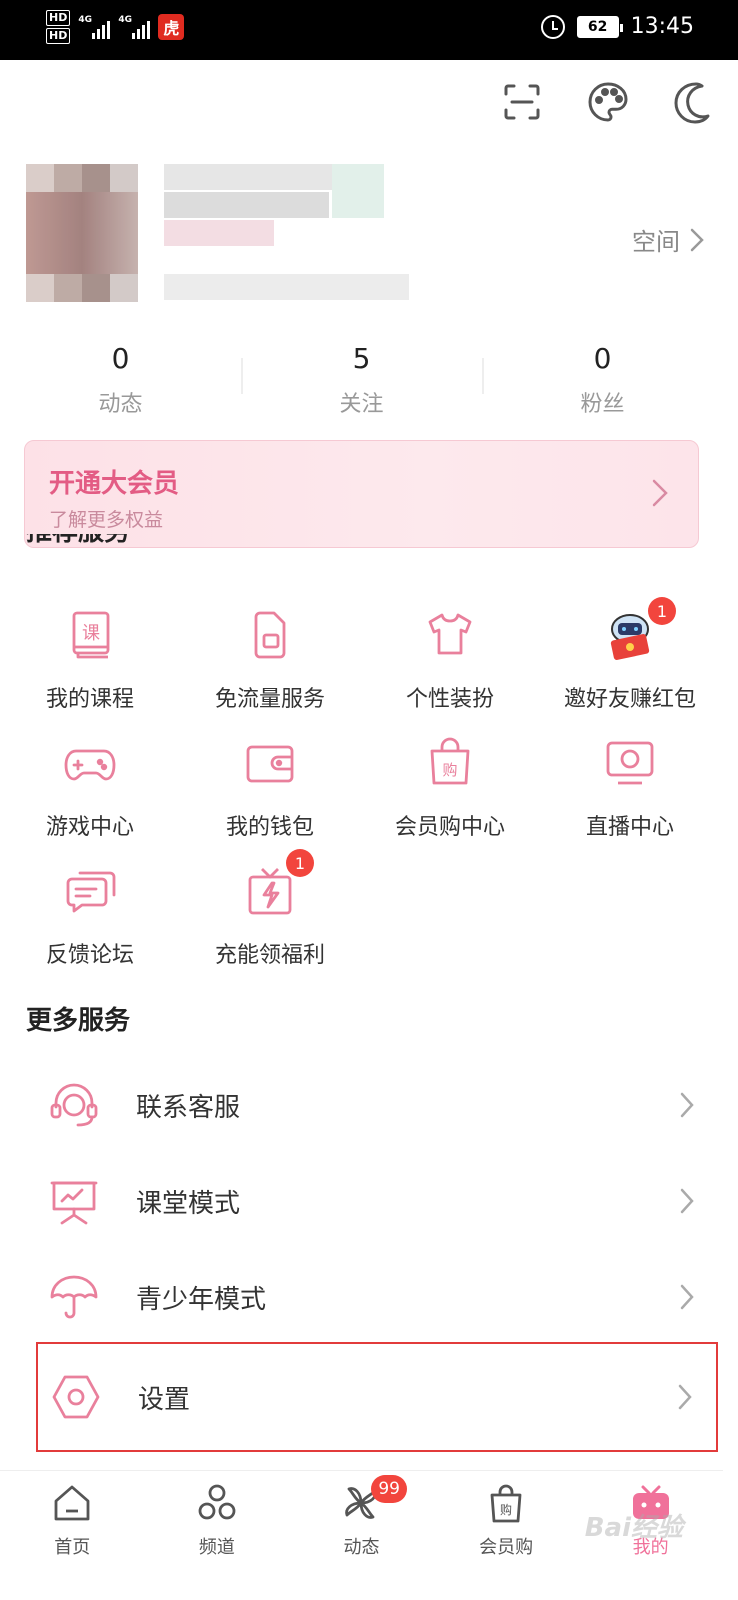 This screenshot has height=1600, width=738. What do you see at coordinates (89, 955) in the screenshot?
I see `service-label: 反馈论坛` at bounding box center [89, 955].